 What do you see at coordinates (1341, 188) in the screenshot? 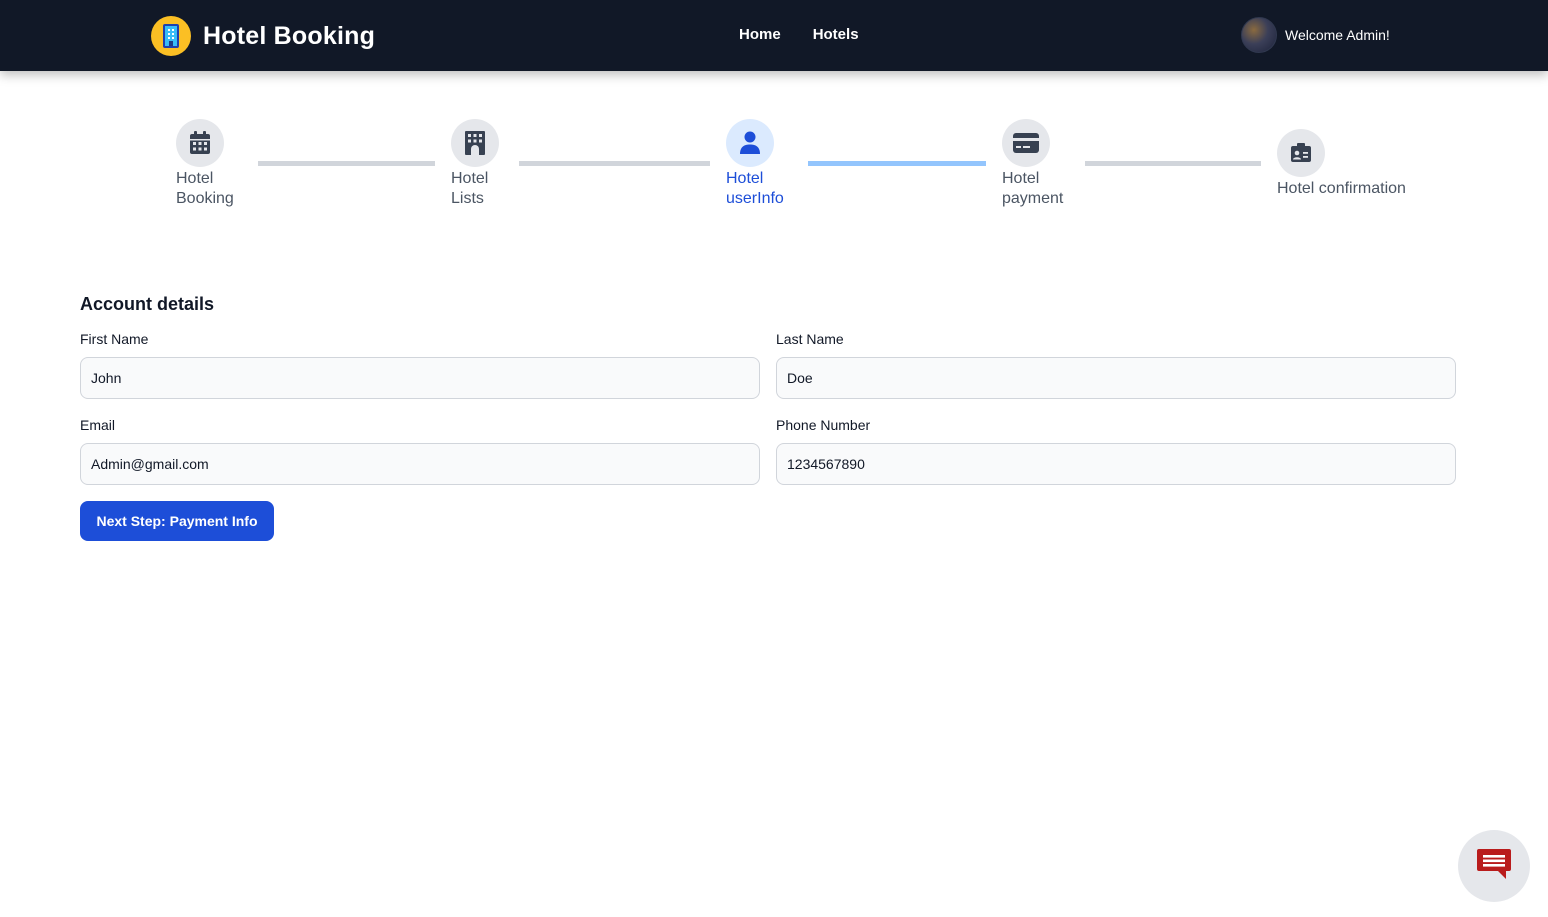
I see `step-label-line1: Hotel confirmation` at bounding box center [1341, 188].